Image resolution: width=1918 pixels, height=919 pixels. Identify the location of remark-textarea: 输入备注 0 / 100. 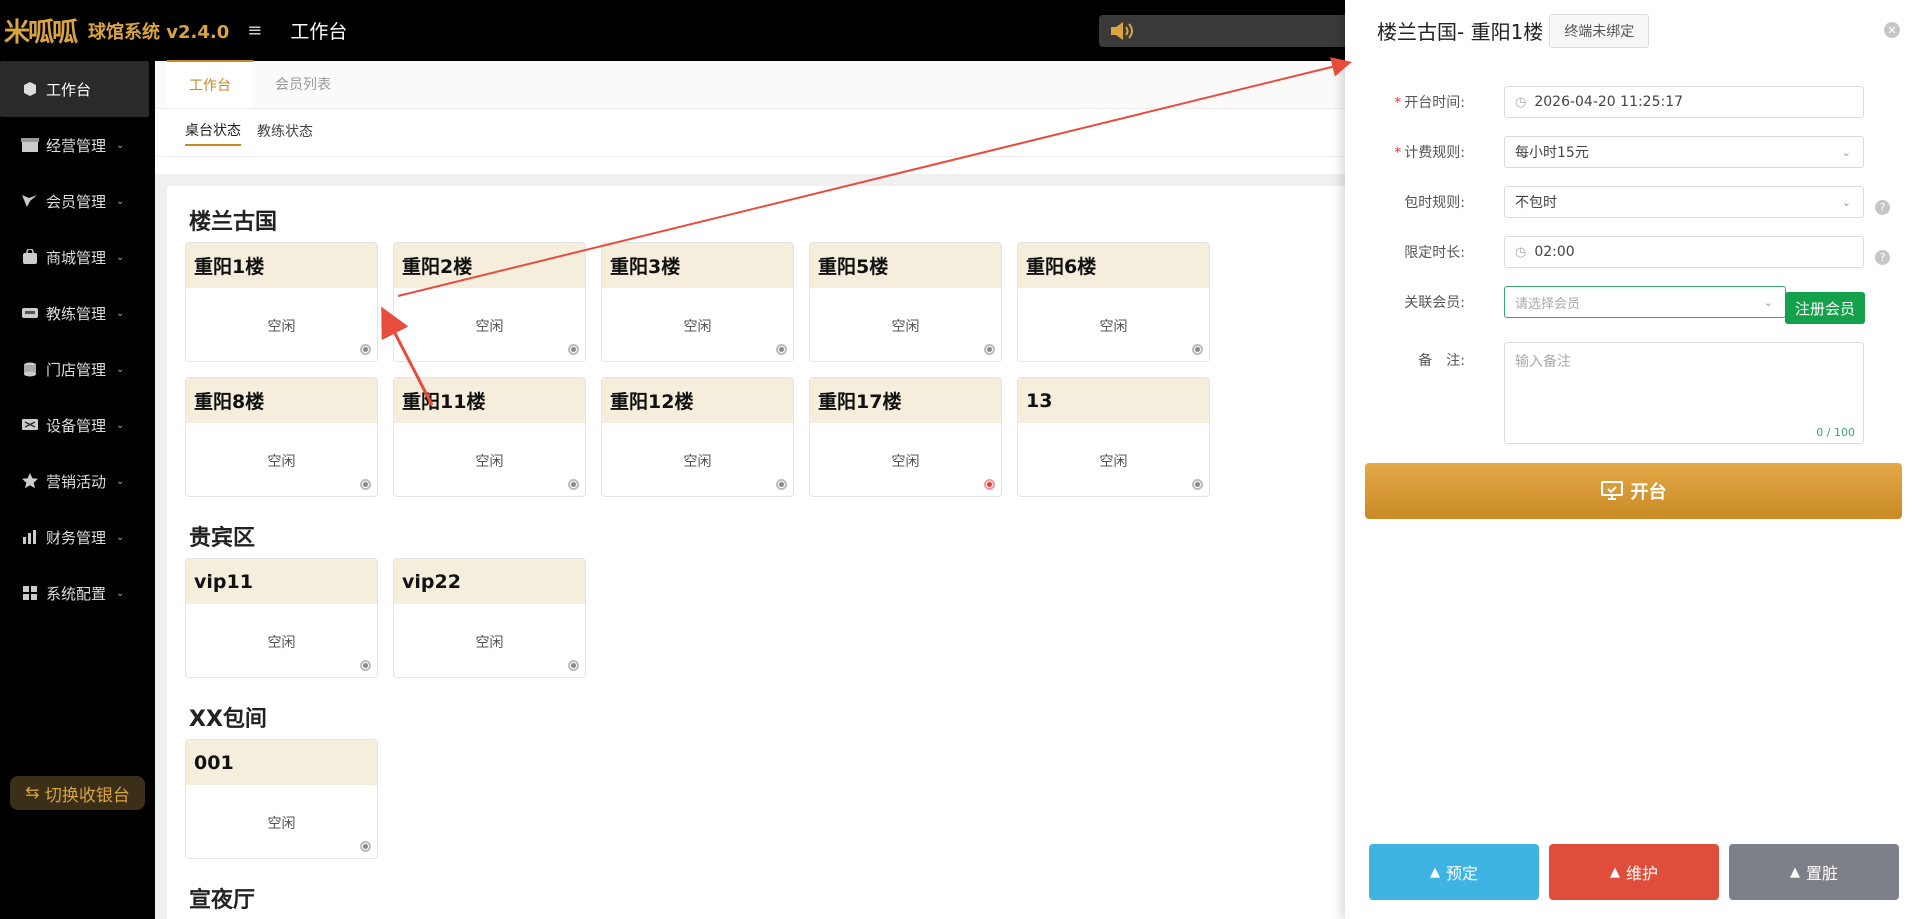
(1684, 393).